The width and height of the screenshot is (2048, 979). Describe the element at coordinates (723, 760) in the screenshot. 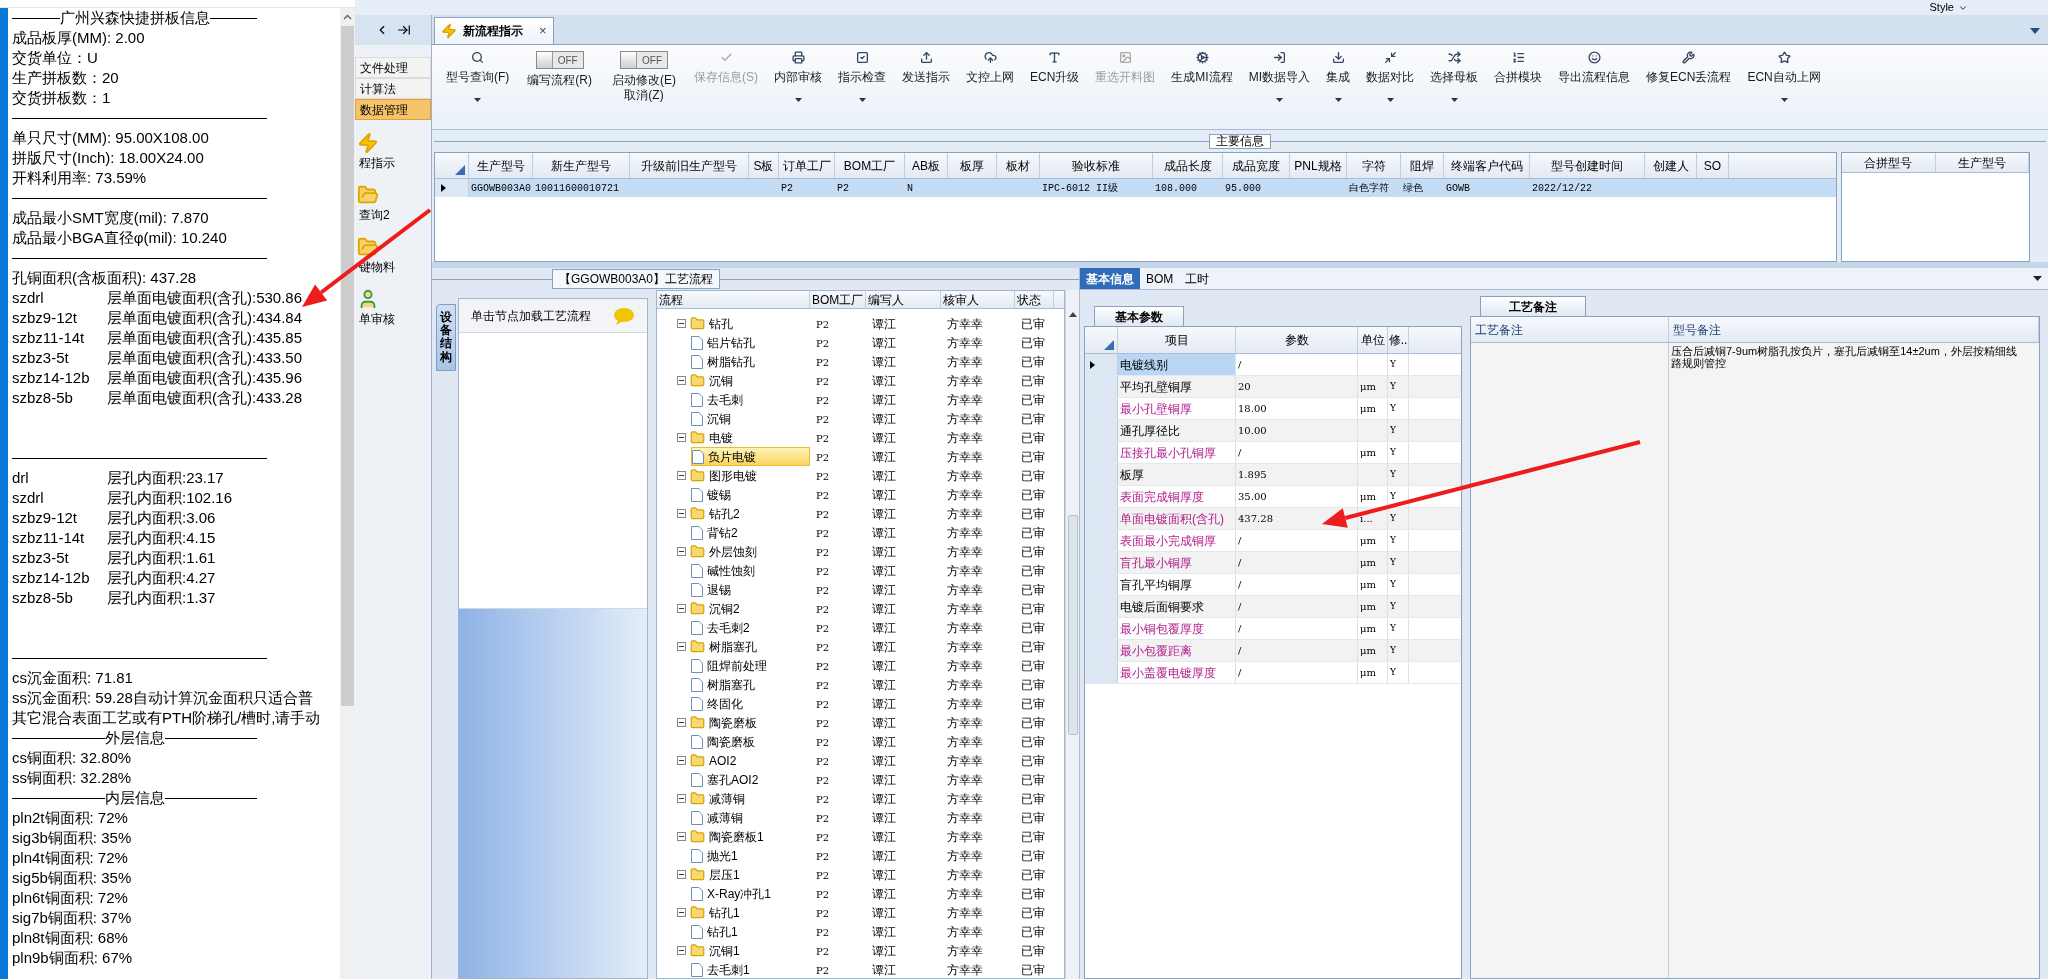

I see `tree-label: AOI2` at that location.